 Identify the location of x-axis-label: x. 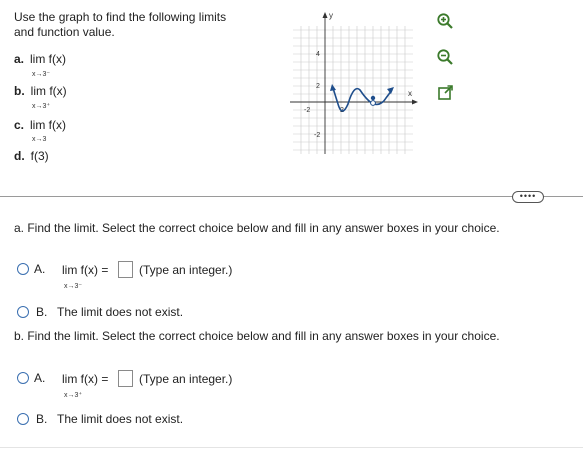
(410, 93).